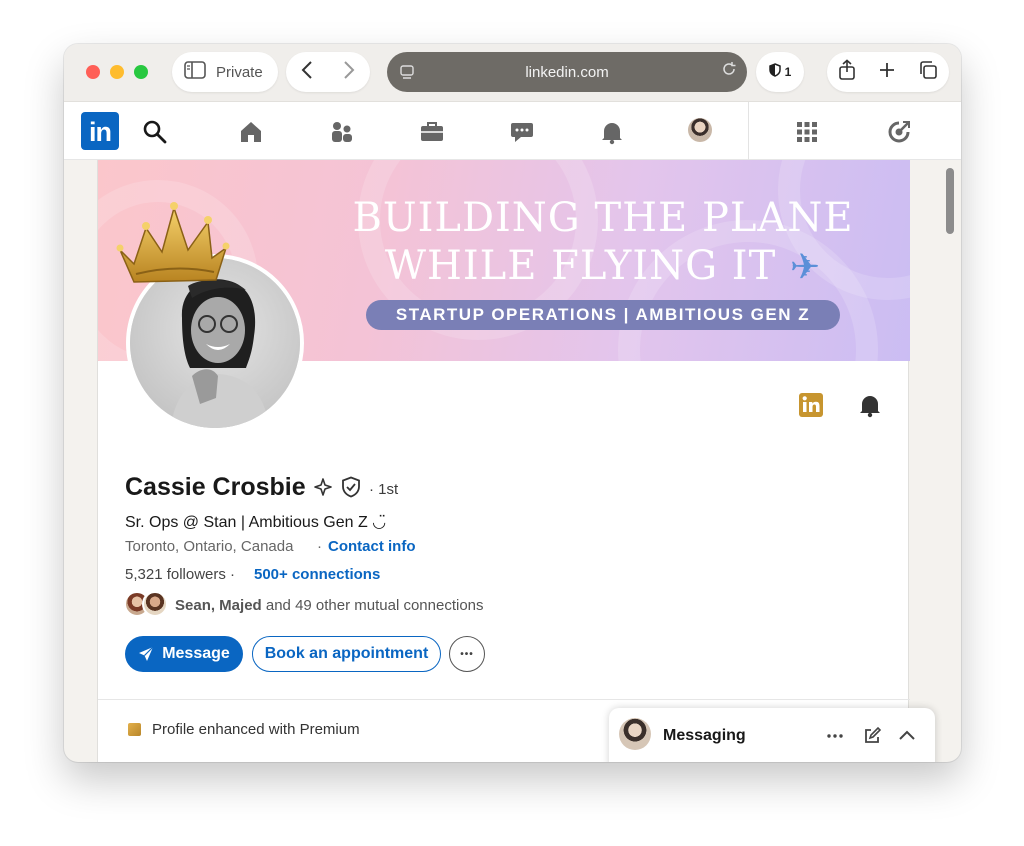 The width and height of the screenshot is (1024, 846). Describe the element at coordinates (384, 489) in the screenshot. I see `connection-degree: · 1st` at that location.